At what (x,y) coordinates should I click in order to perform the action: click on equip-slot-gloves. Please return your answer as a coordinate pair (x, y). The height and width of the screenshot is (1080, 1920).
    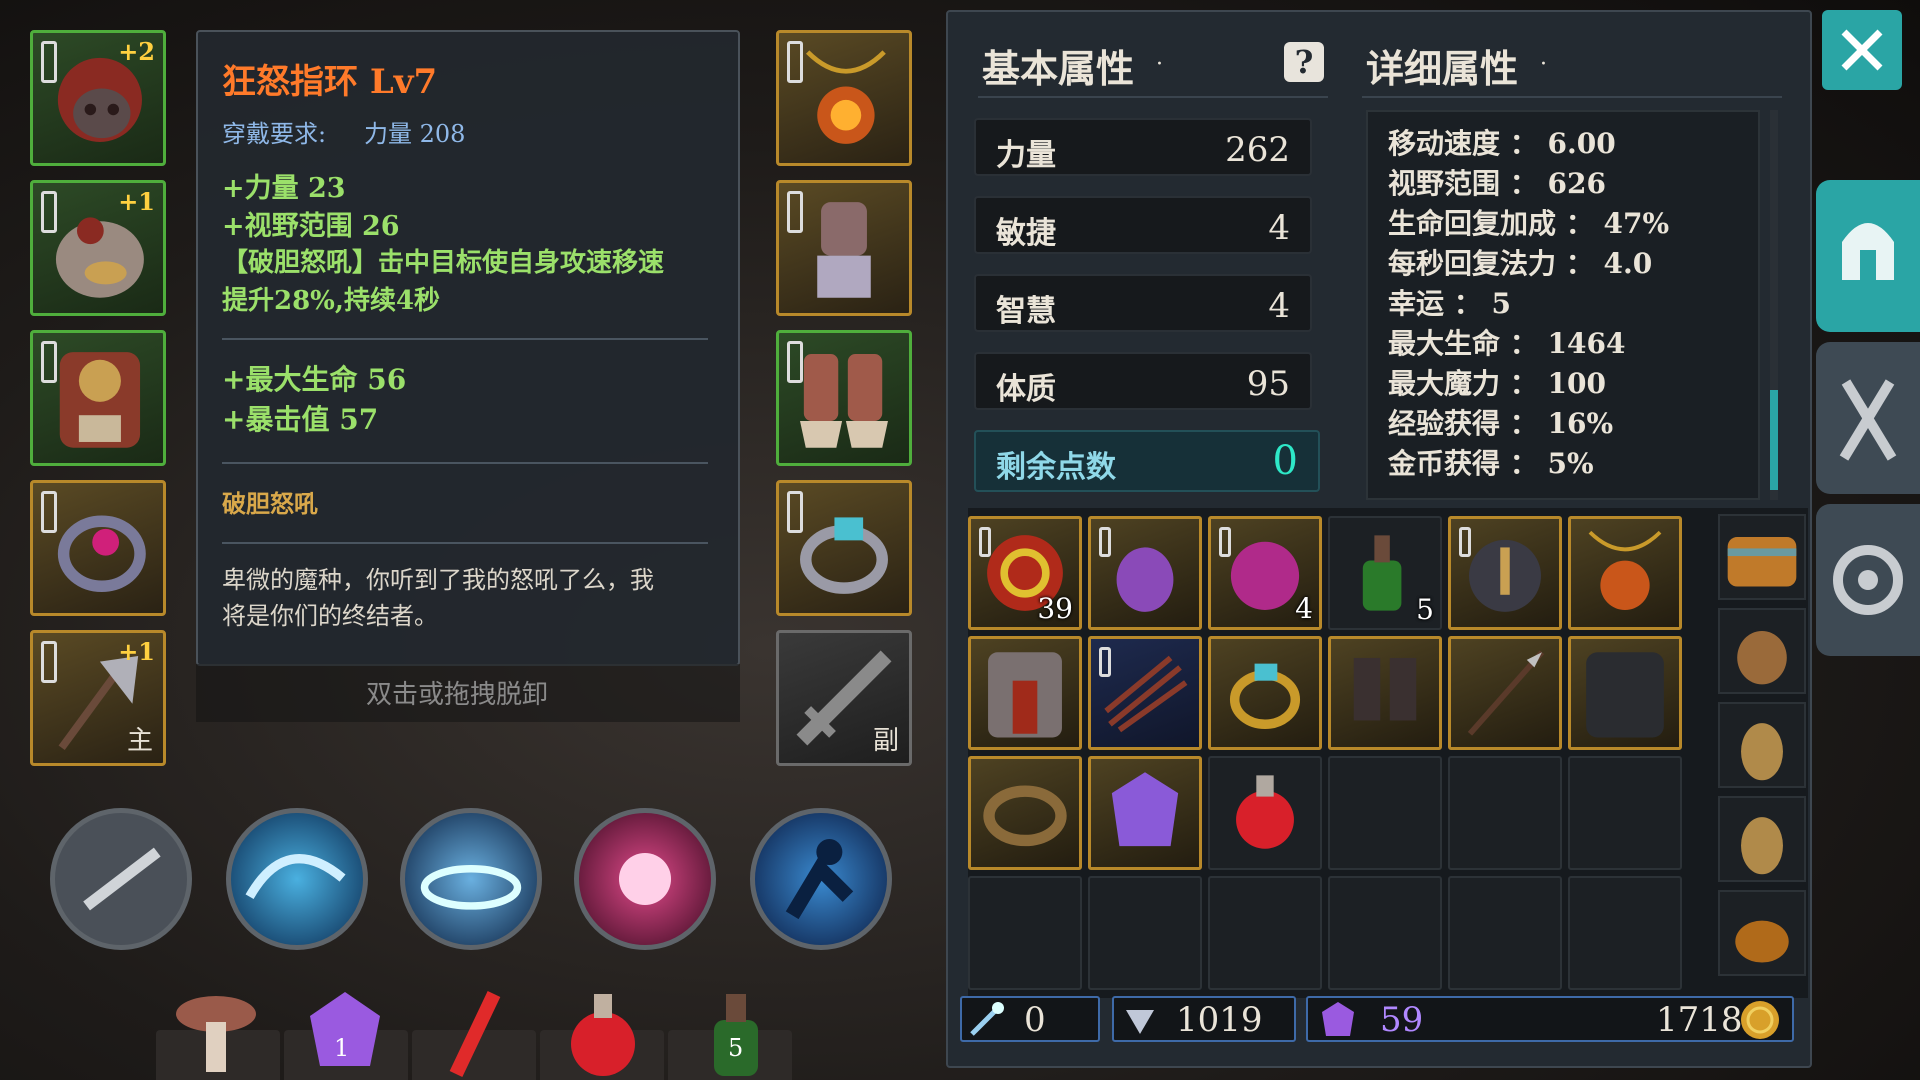
    Looking at the image, I should click on (844, 248).